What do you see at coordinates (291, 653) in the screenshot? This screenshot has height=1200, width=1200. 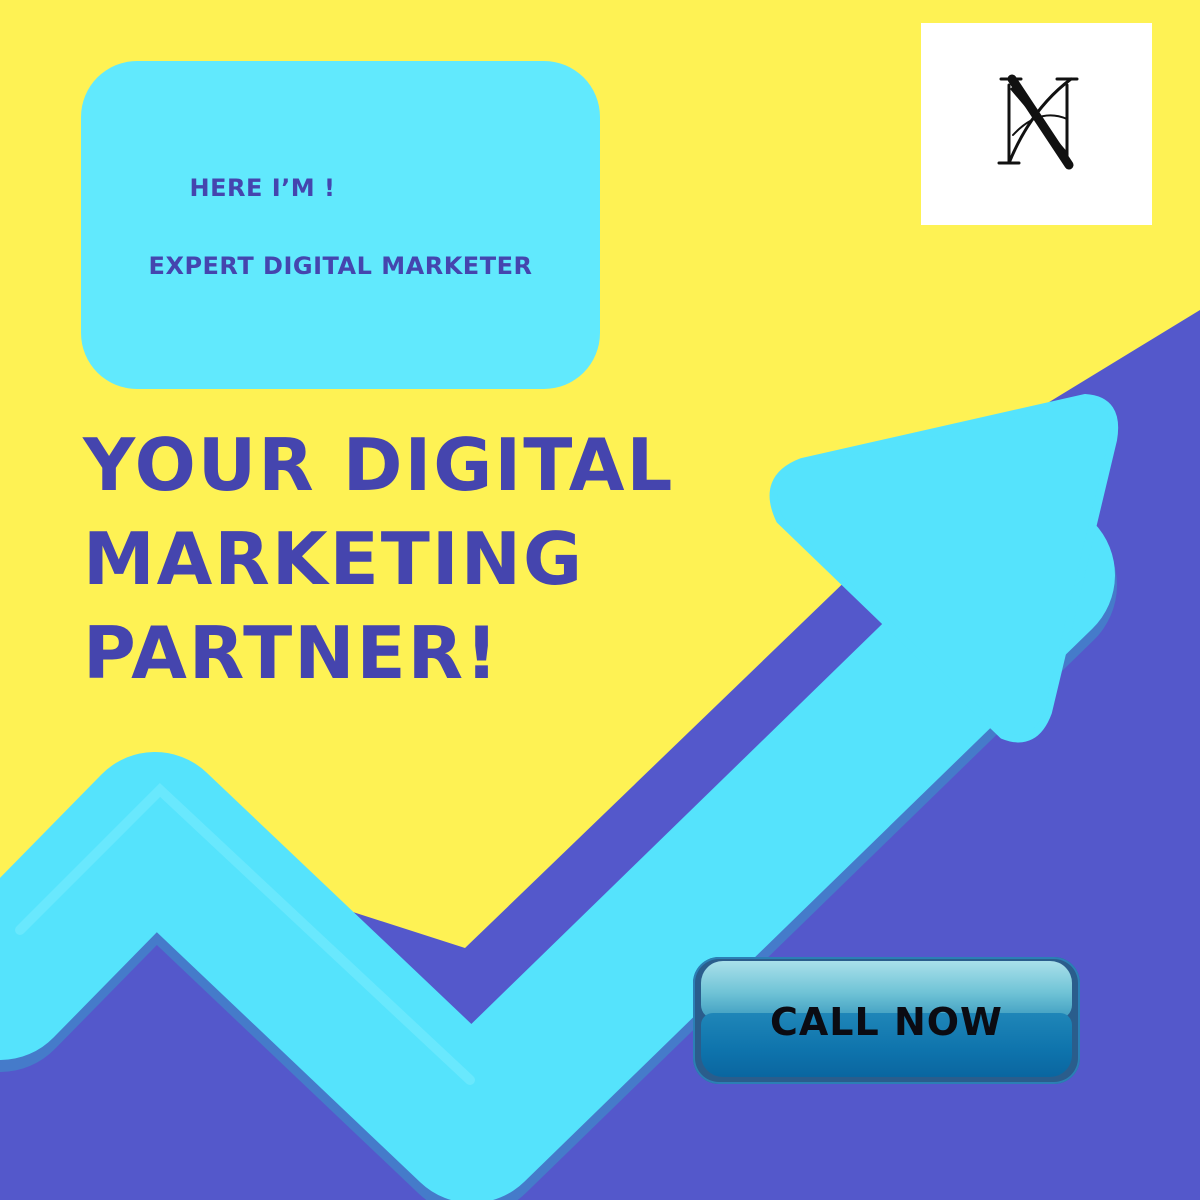 I see `headline-line-3: PARTNER!` at bounding box center [291, 653].